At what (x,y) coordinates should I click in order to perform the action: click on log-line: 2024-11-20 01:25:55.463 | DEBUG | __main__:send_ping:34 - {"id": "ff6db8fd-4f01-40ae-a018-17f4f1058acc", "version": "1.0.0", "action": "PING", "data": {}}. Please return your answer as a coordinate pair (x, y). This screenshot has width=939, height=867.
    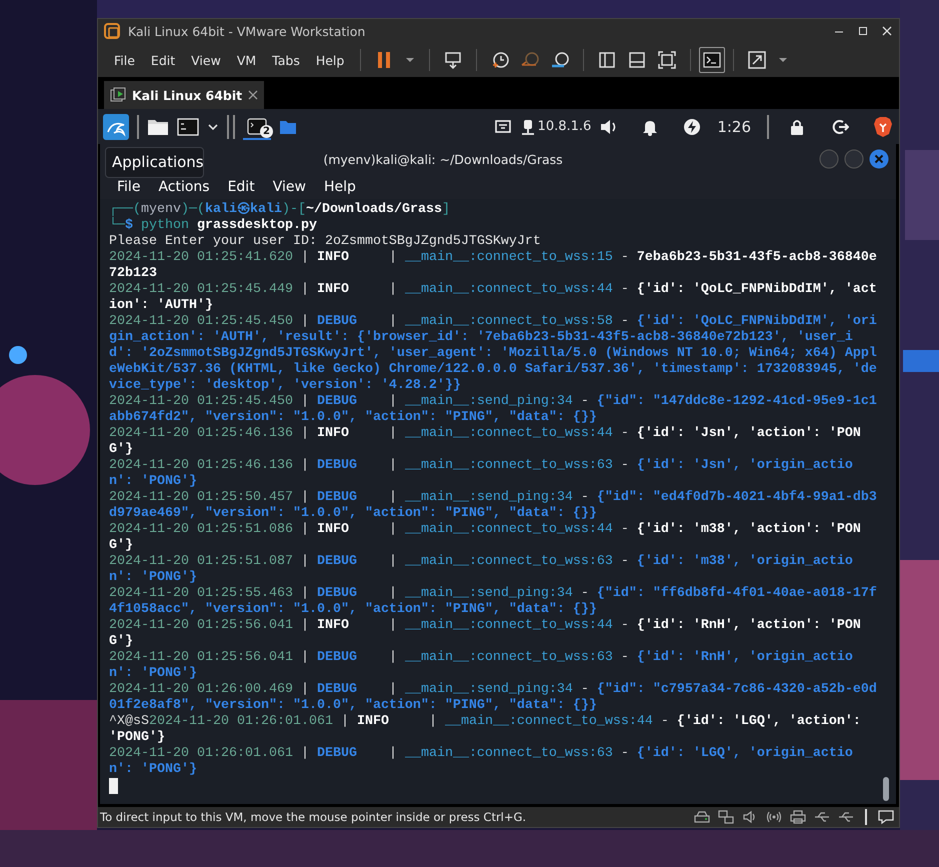
    Looking at the image, I should click on (493, 602).